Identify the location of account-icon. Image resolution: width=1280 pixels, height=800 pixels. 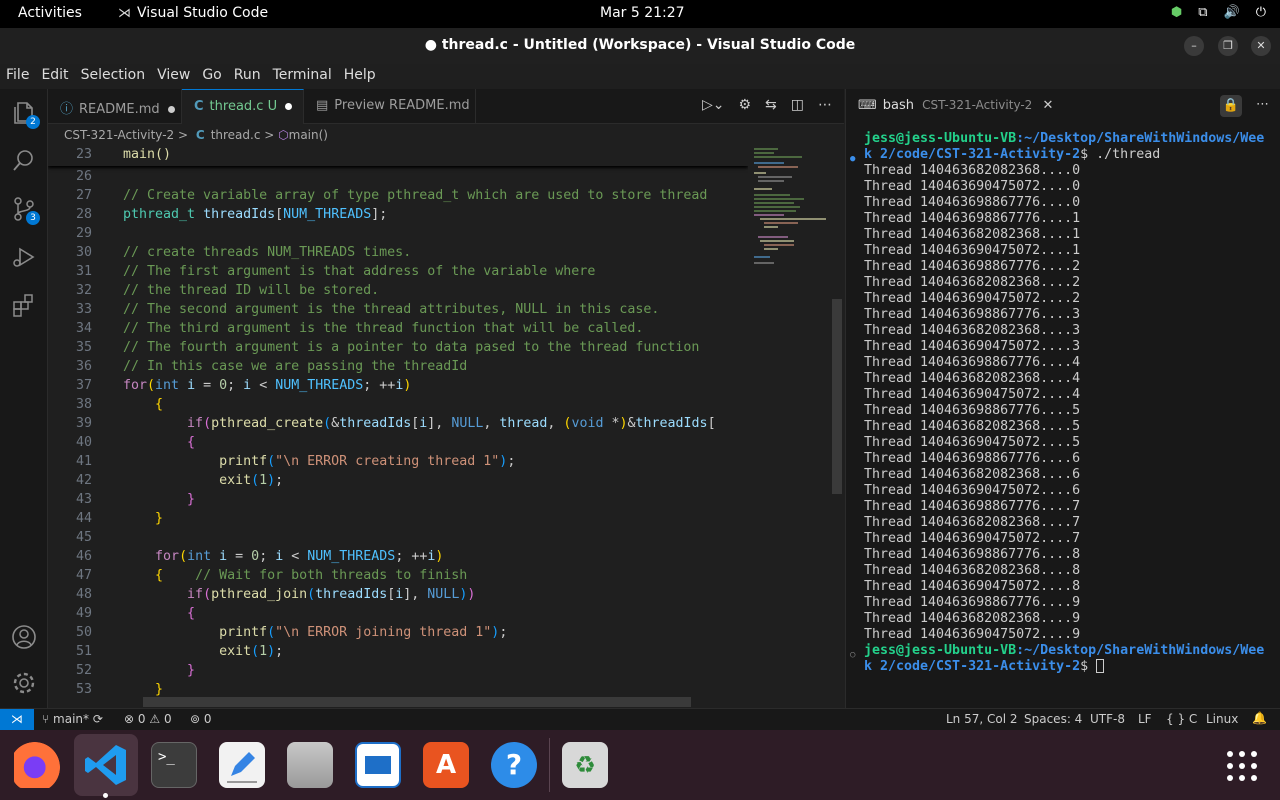
(24, 637).